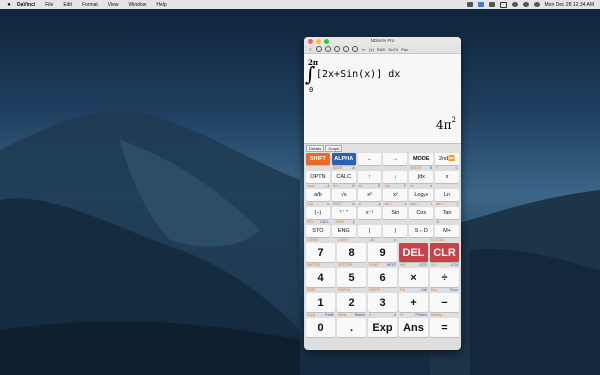  Describe the element at coordinates (369, 213) in the screenshot. I see `key-button: x⁻¹` at that location.